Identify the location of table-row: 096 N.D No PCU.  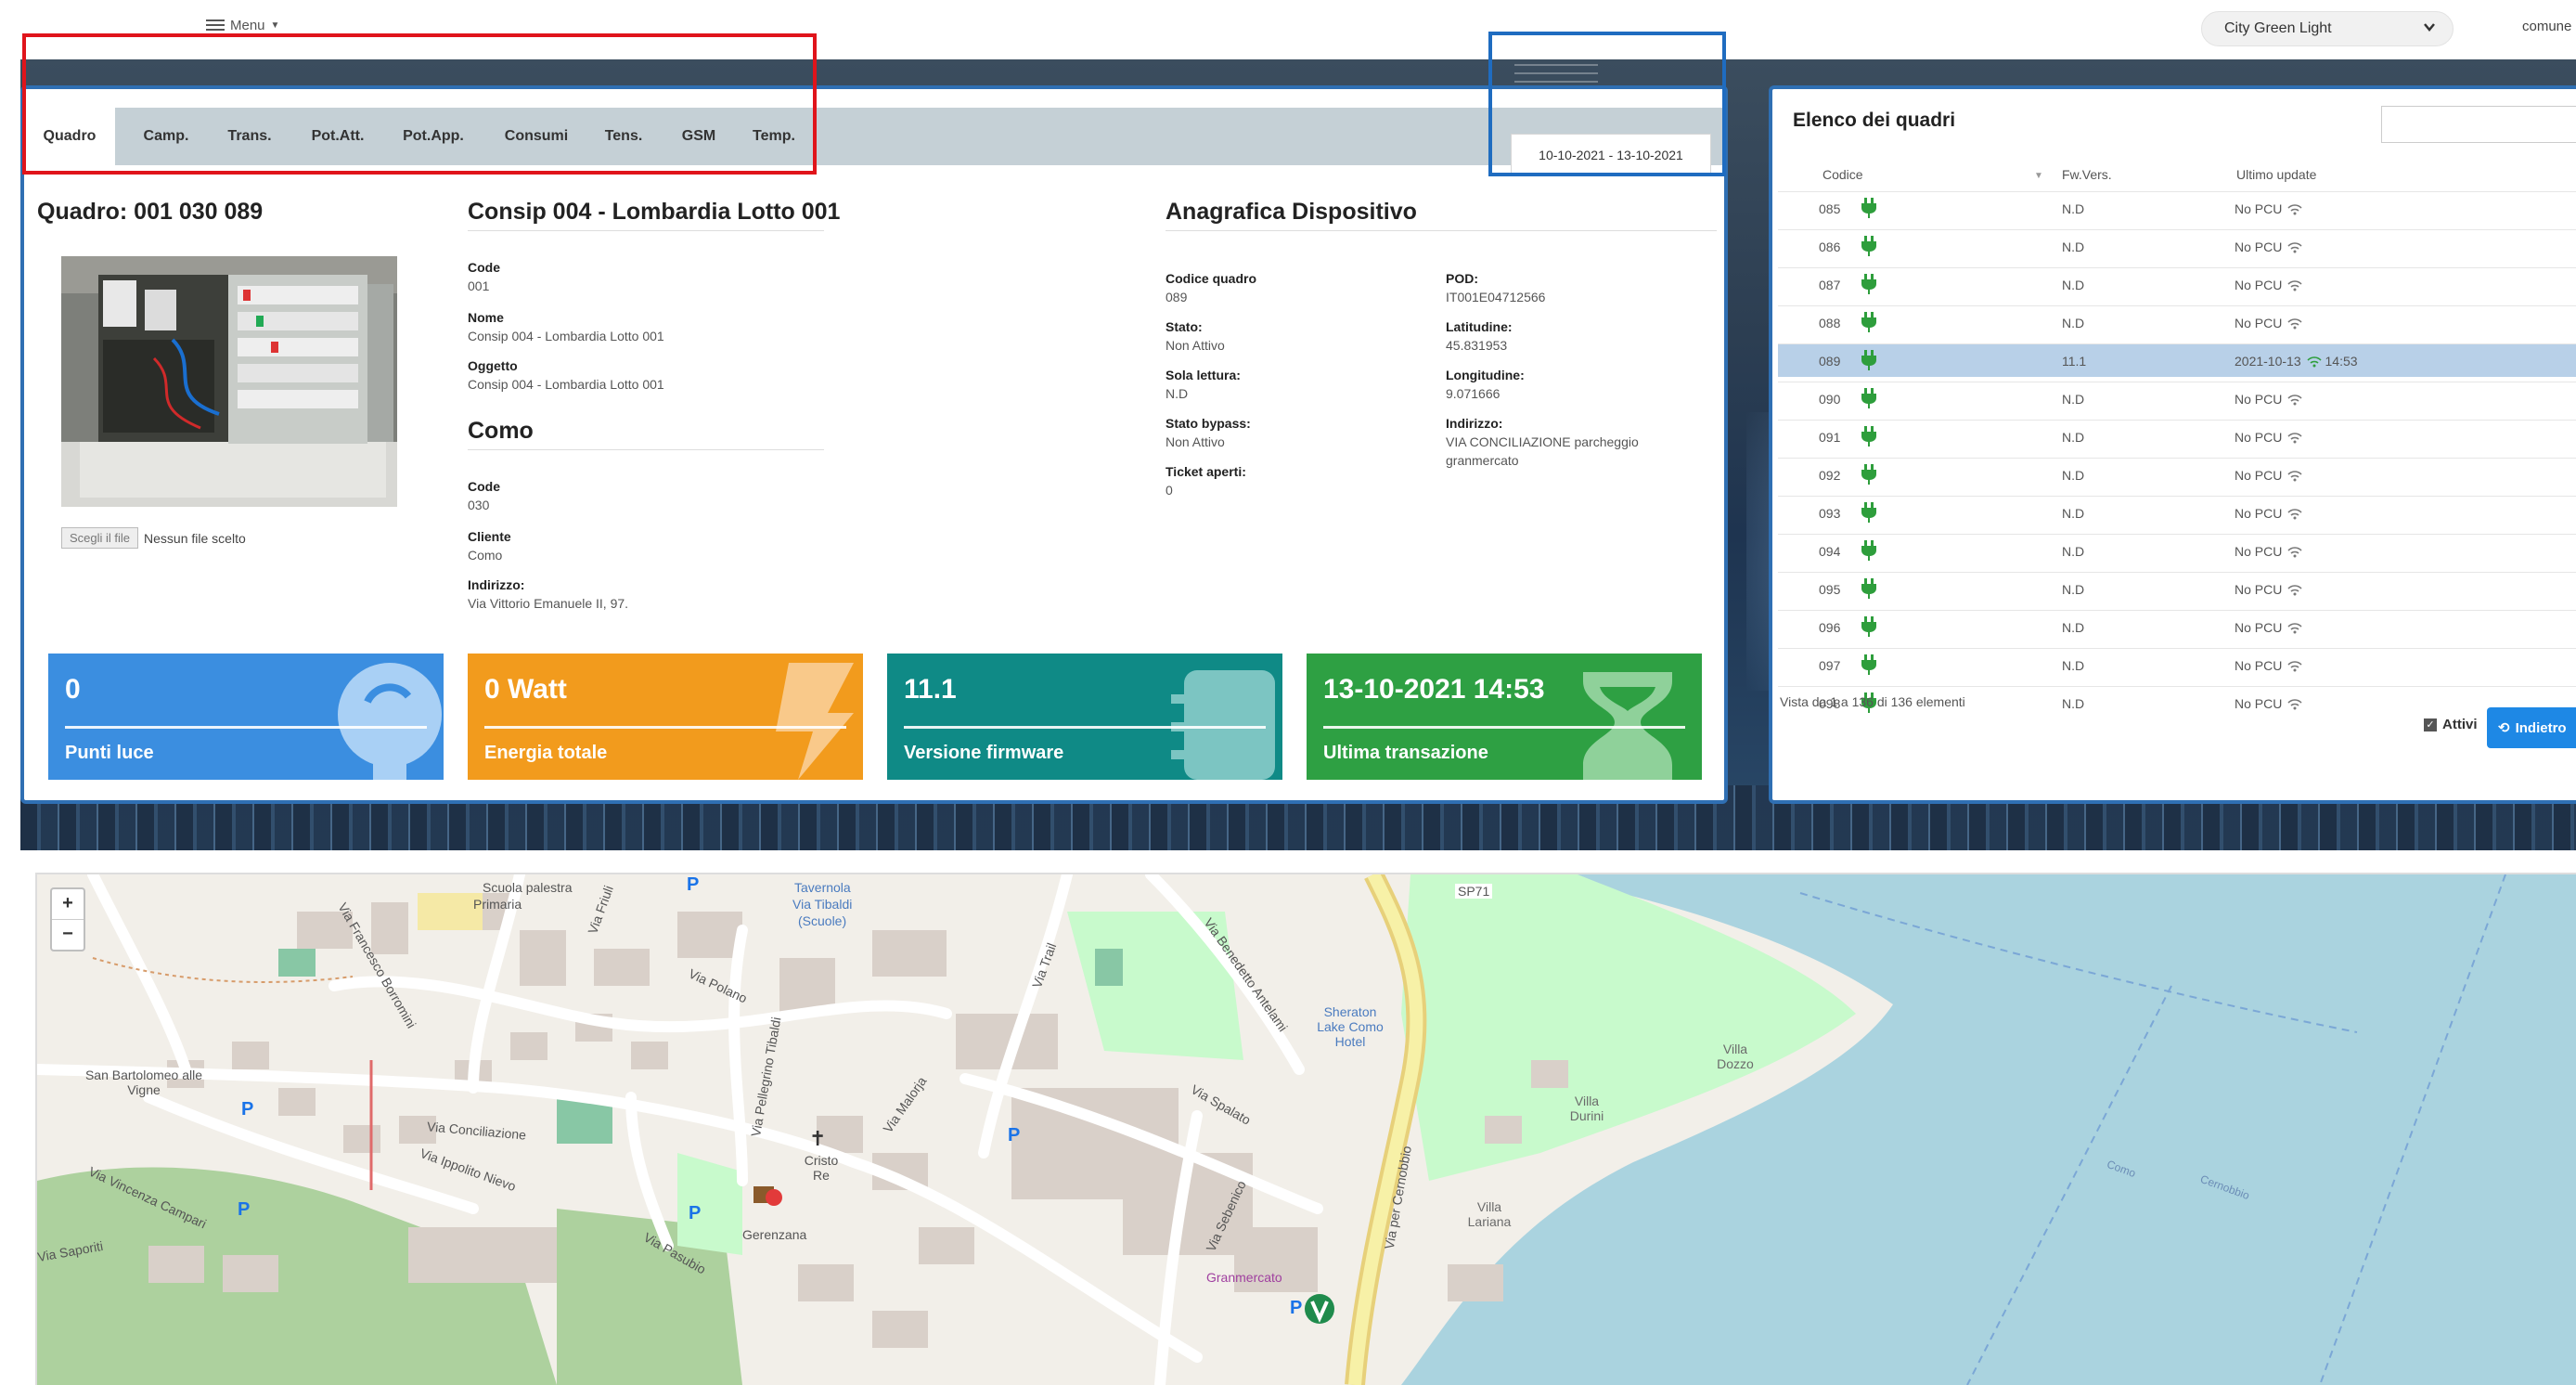
(2177, 626).